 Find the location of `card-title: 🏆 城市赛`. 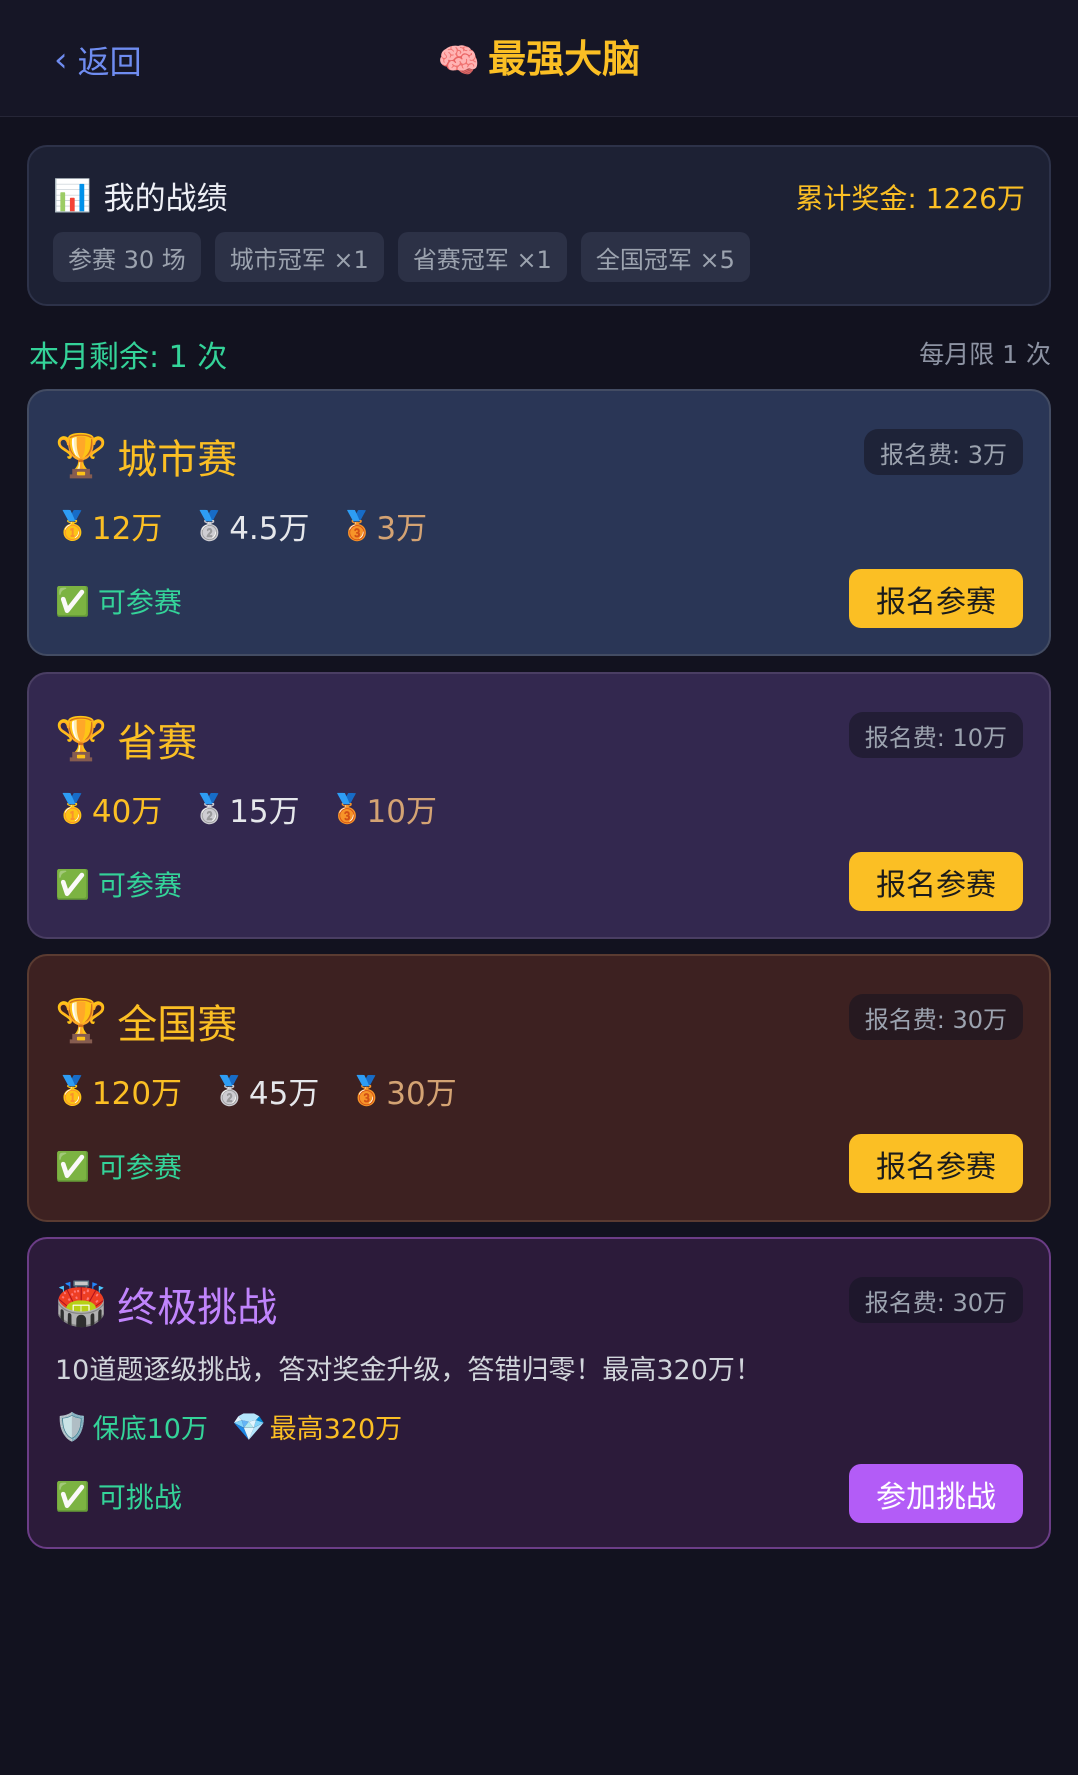

card-title: 🏆 城市赛 is located at coordinates (146, 456).